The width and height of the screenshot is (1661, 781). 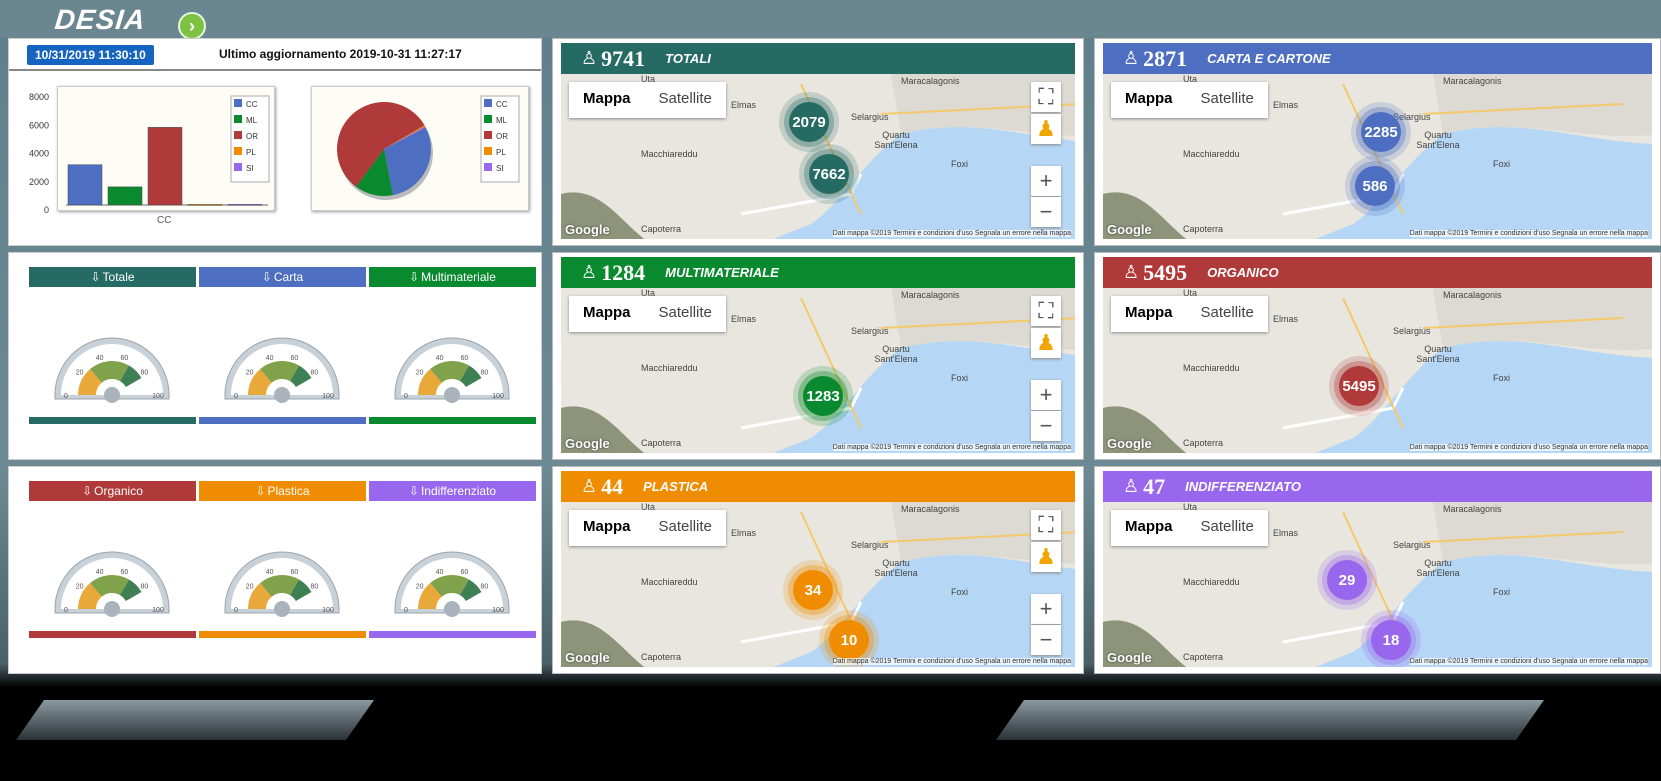 What do you see at coordinates (458, 491) in the screenshot?
I see `gauge-label: Indifferenziato` at bounding box center [458, 491].